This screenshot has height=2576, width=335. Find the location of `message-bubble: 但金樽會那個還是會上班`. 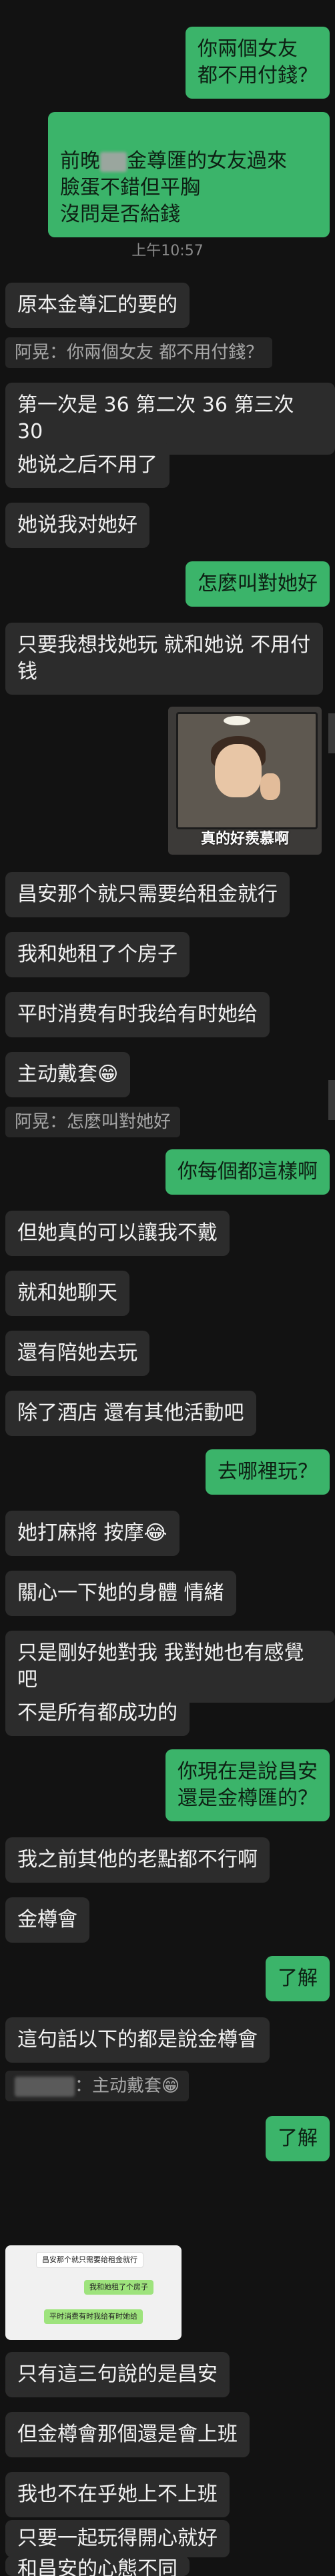

message-bubble: 但金樽會那個還是會上班 is located at coordinates (127, 2434).